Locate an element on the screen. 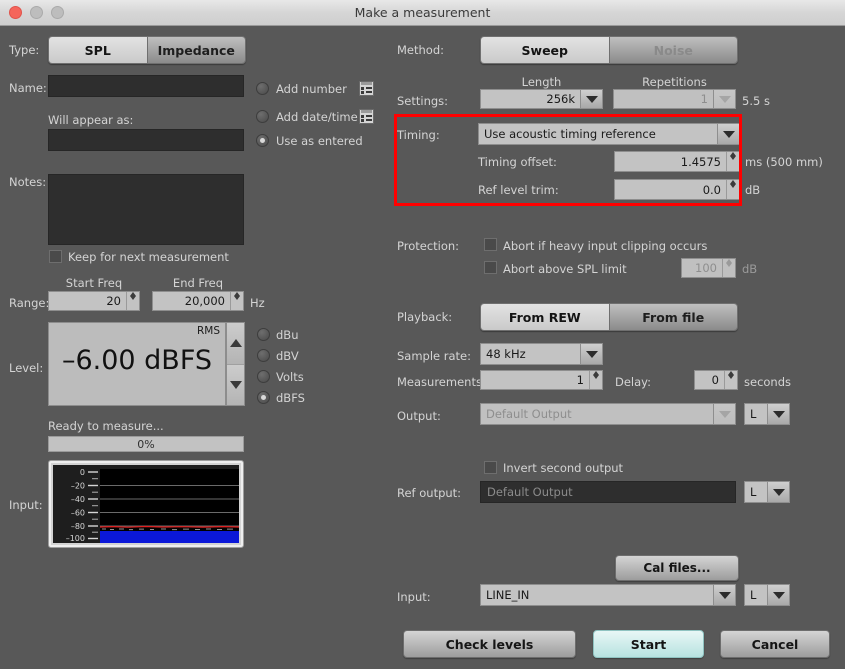  timing-label: Timing: is located at coordinates (418, 135).